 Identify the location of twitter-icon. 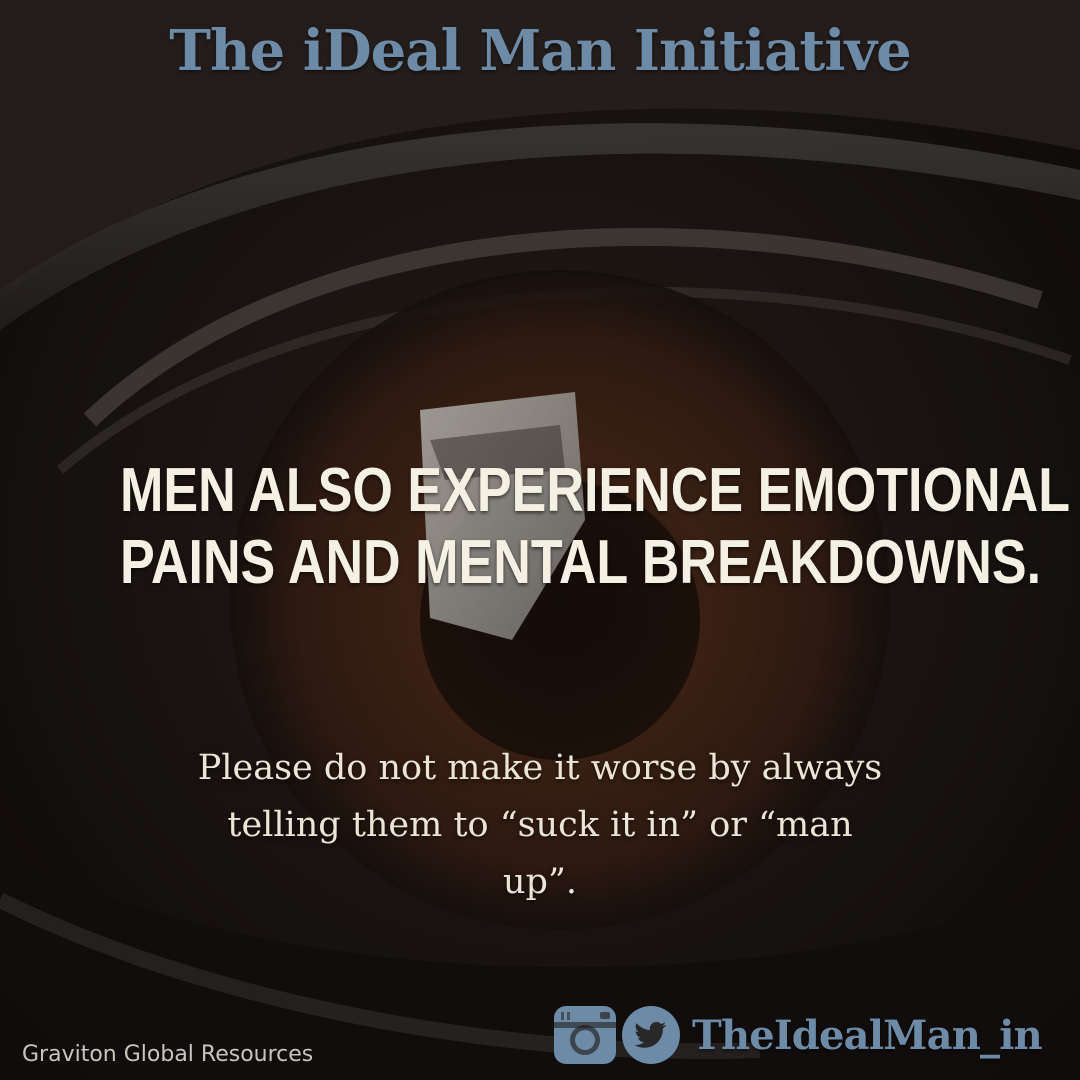
(651, 1035).